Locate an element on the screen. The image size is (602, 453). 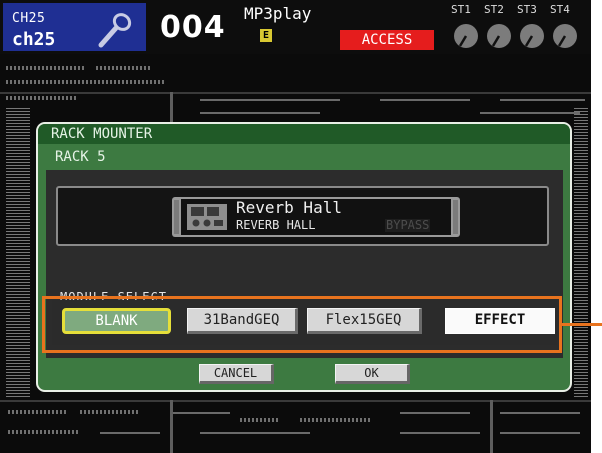
rack-ear-left is located at coordinates (176, 217).